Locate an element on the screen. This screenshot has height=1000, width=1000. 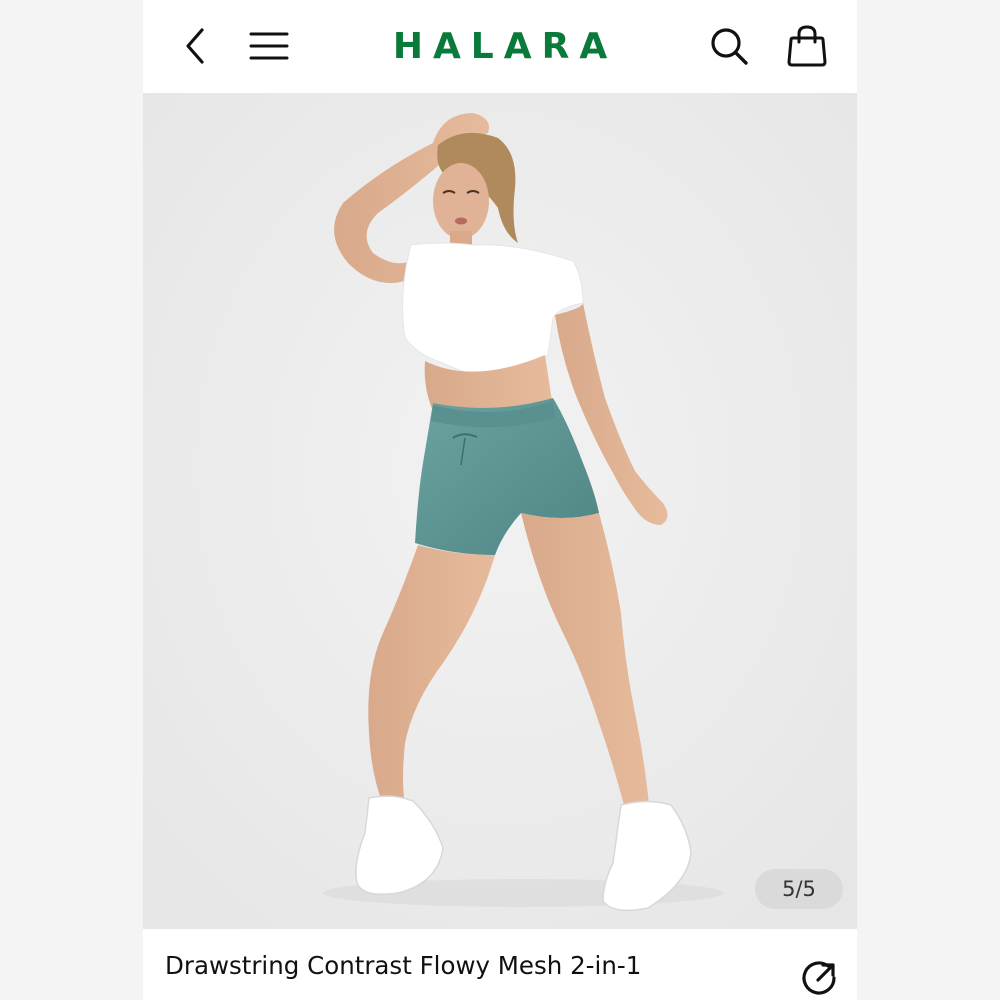
image-counter-badge: 5/5 is located at coordinates (799, 889).